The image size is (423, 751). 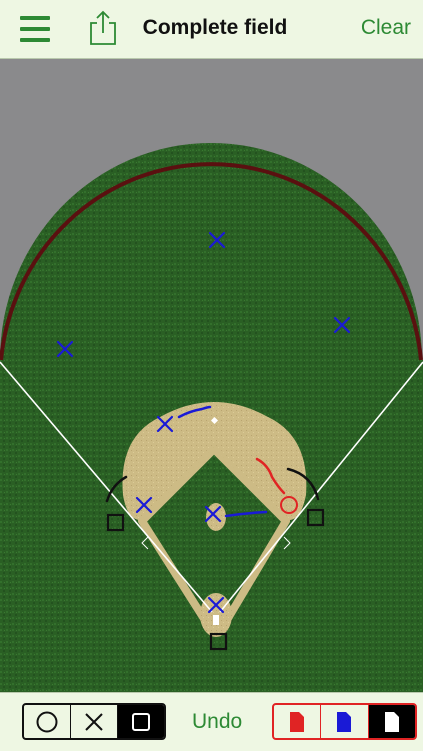 I want to click on color-option-red, so click(x=298, y=721).